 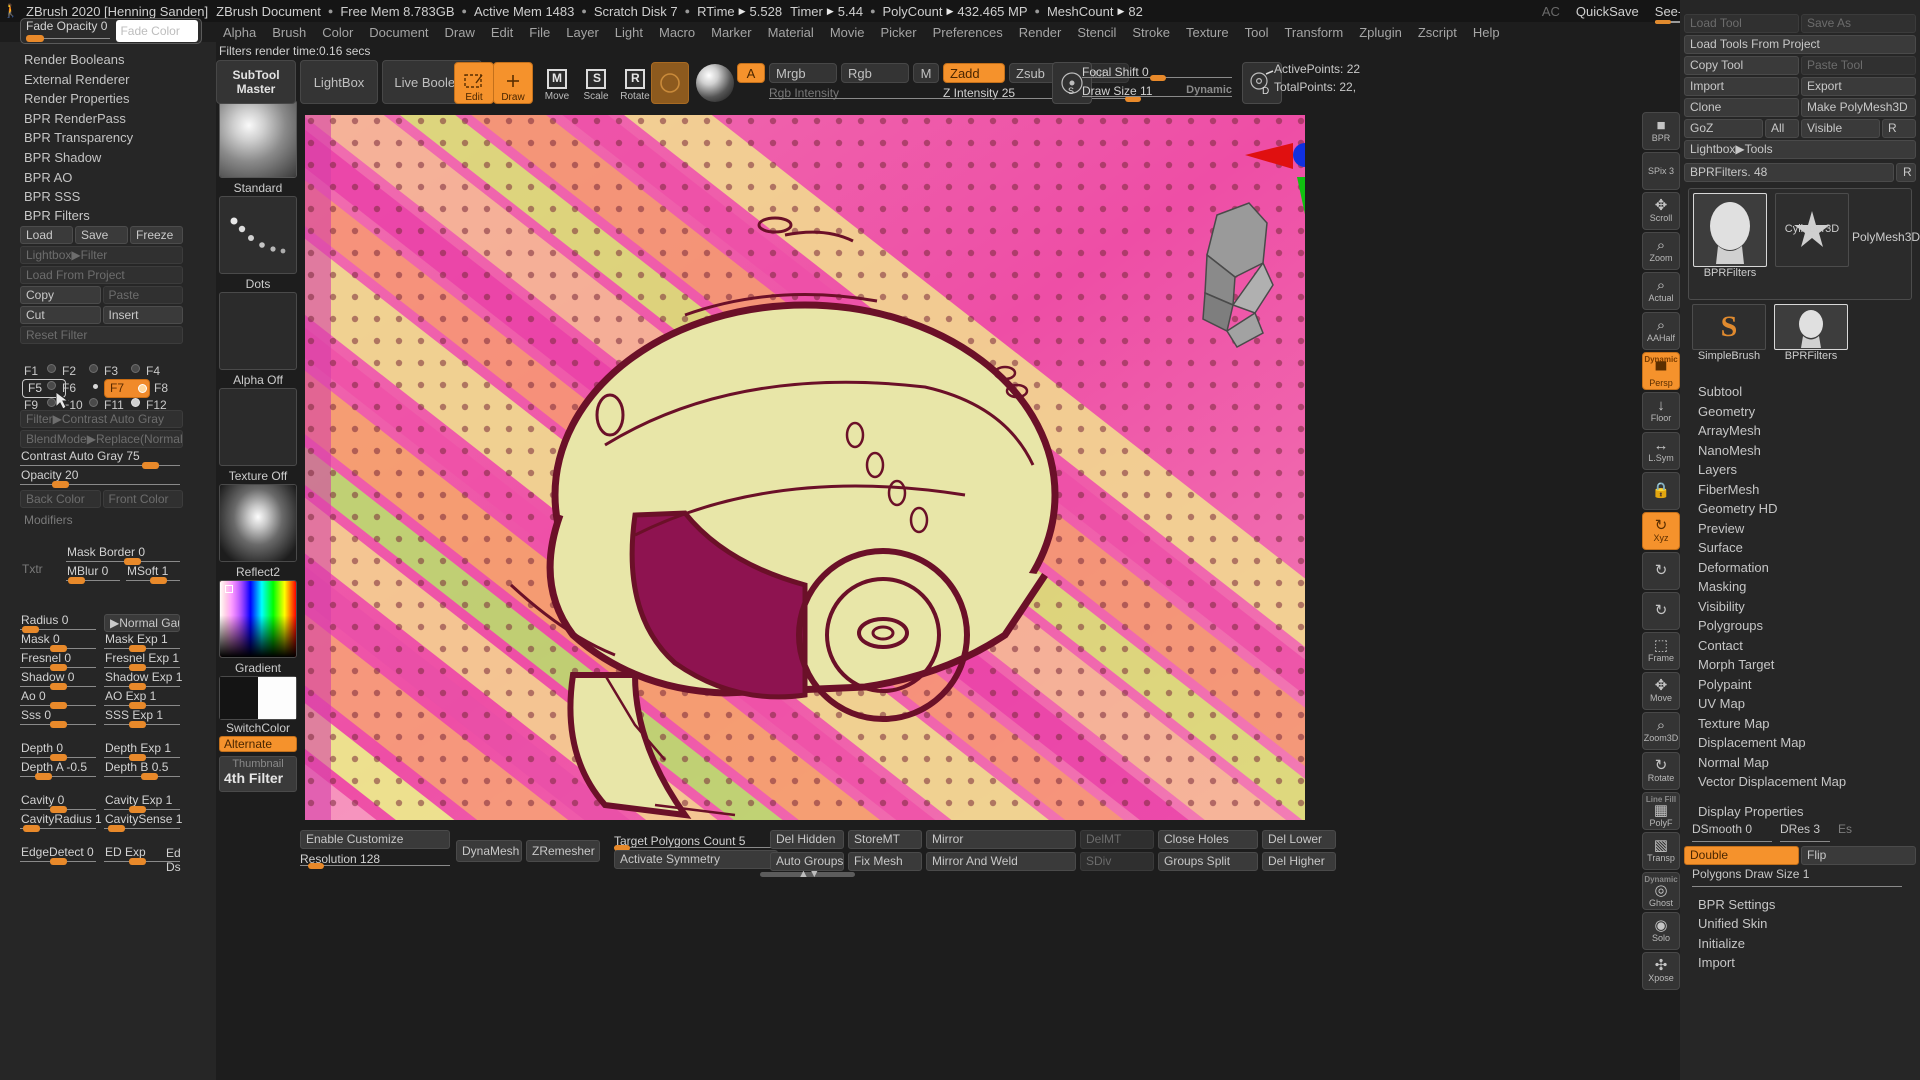 I want to click on menu-item-material: Material, so click(x=791, y=32).